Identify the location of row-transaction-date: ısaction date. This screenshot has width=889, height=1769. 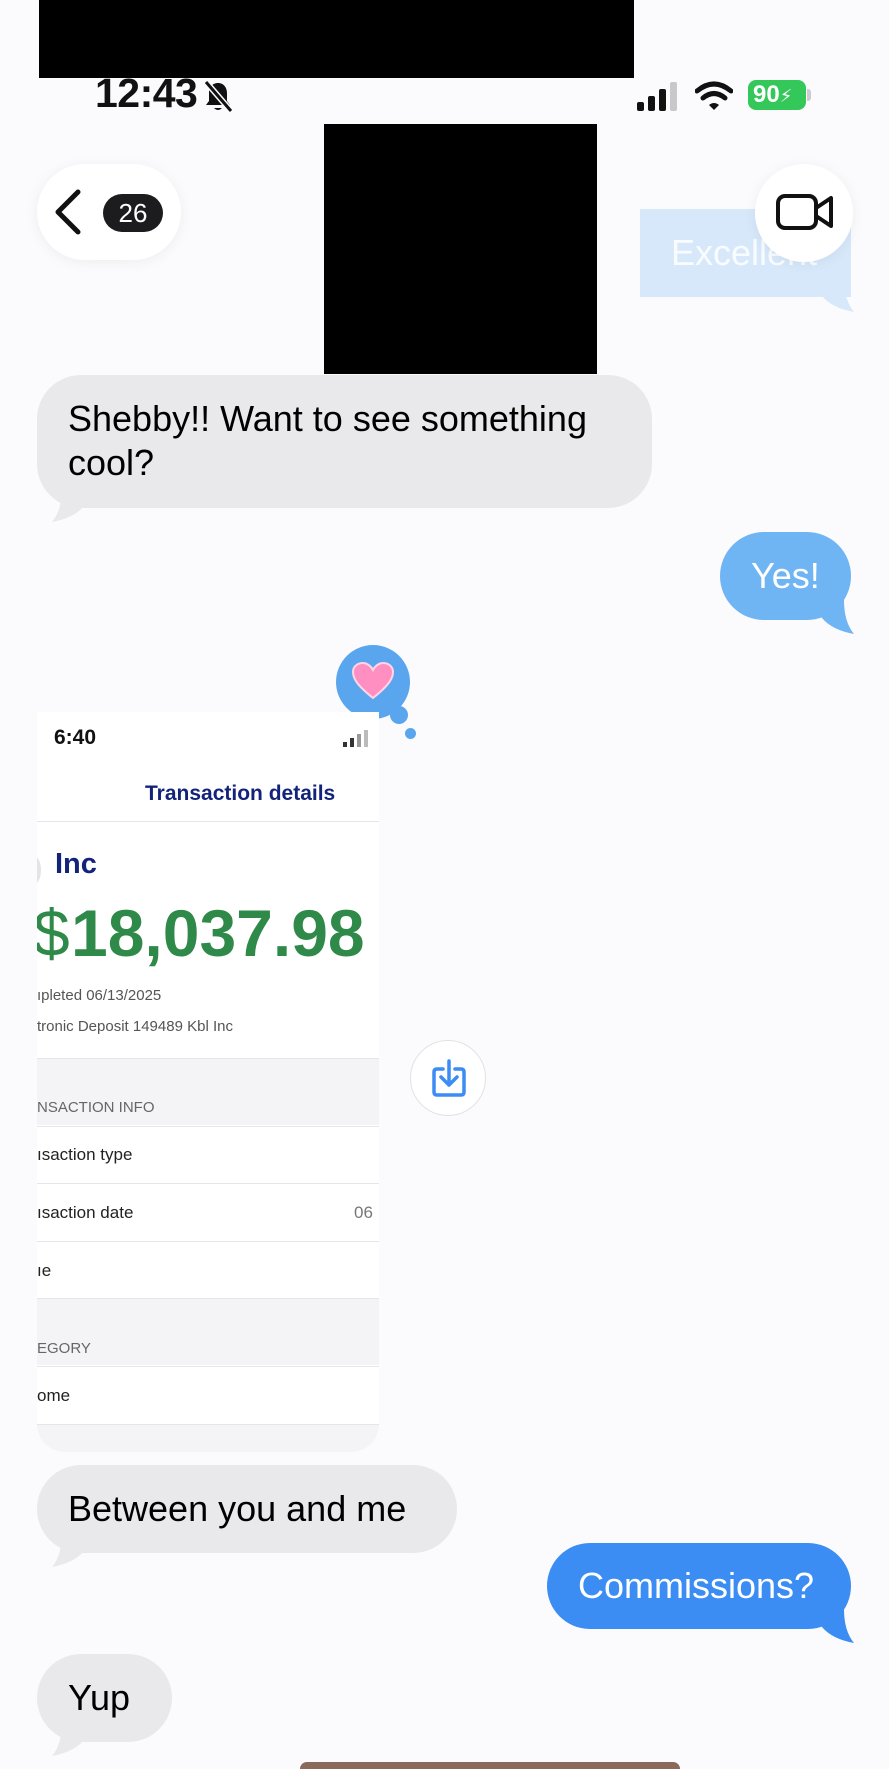
(85, 1212).